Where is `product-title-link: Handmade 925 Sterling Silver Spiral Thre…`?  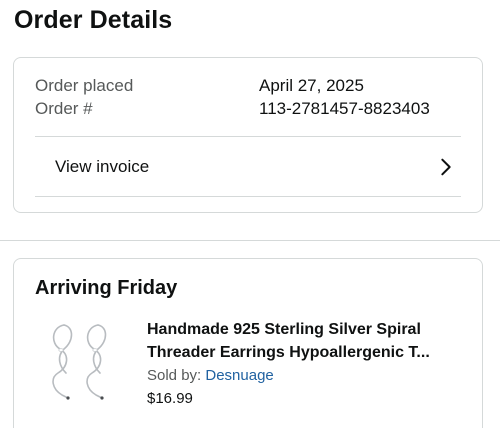
product-title-link: Handmade 925 Sterling Silver Spiral Thre… is located at coordinates (307, 341).